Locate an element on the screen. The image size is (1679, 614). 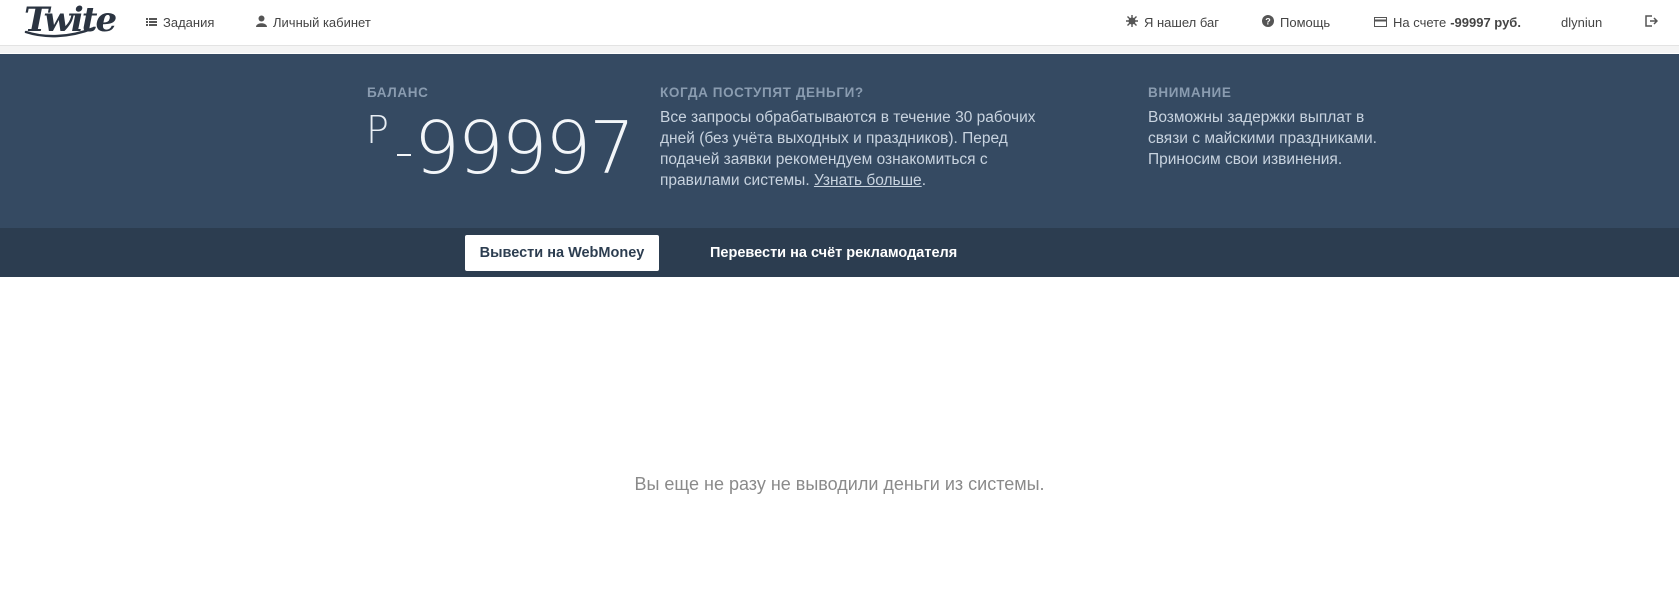
bug-icon is located at coordinates (1132, 22).